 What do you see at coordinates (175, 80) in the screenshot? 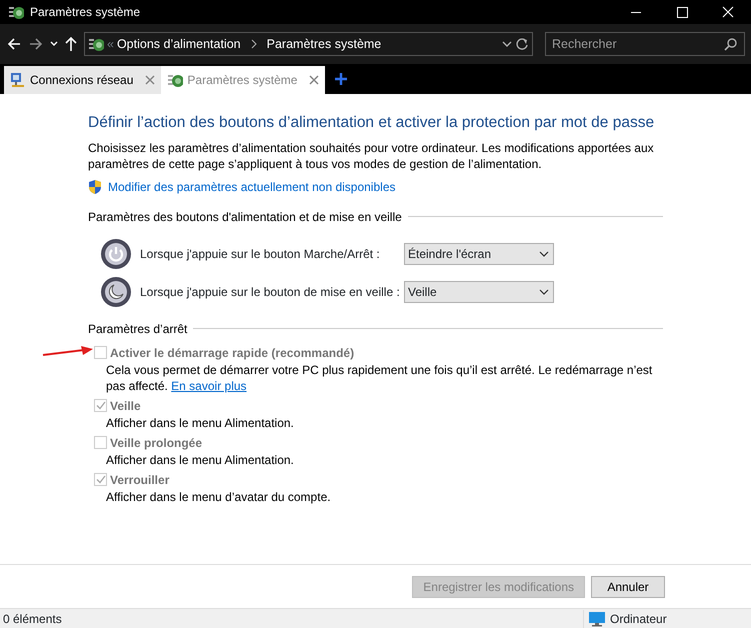
I see `power-icon` at bounding box center [175, 80].